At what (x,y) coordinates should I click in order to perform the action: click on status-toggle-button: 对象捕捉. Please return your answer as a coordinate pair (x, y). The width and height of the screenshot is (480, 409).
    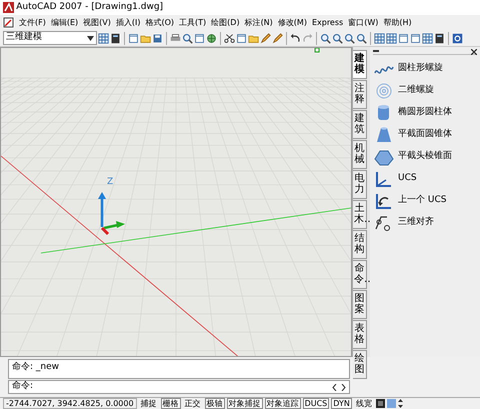
    Looking at the image, I should click on (244, 403).